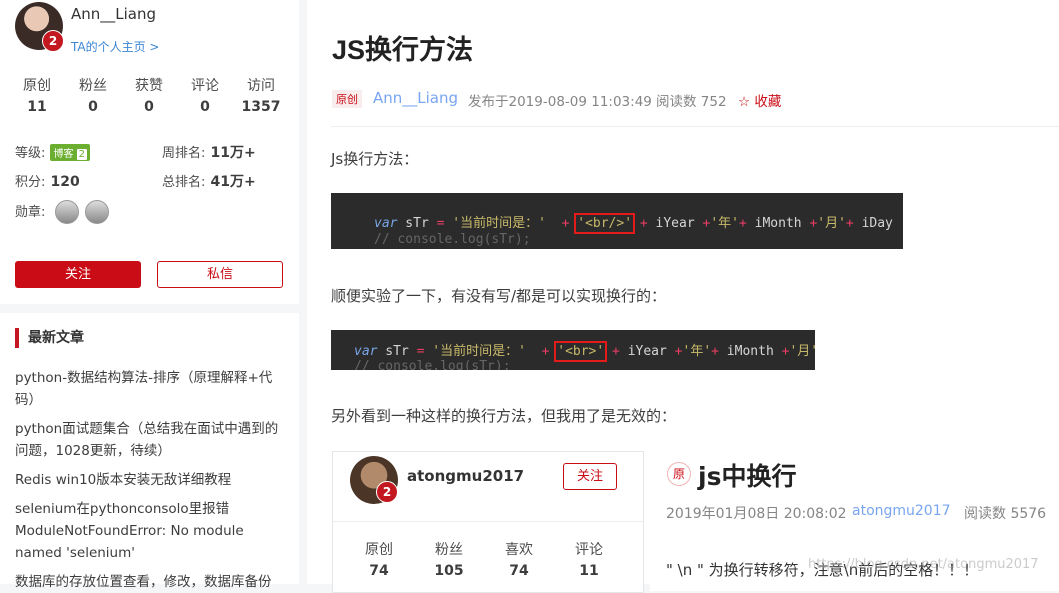 The height and width of the screenshot is (593, 1059). What do you see at coordinates (375, 159) in the screenshot?
I see `paragraph: Js换行方法：` at bounding box center [375, 159].